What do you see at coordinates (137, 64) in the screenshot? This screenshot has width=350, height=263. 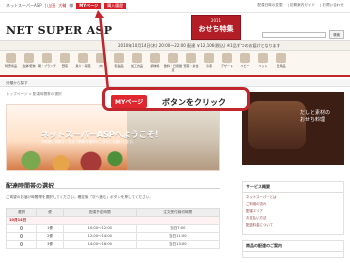 I see `nav-item-7: 加工食品` at bounding box center [137, 64].